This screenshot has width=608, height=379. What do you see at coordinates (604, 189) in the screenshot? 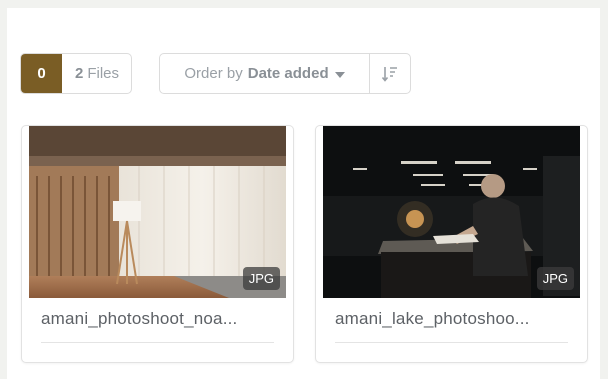
I see `right-background-band` at bounding box center [604, 189].